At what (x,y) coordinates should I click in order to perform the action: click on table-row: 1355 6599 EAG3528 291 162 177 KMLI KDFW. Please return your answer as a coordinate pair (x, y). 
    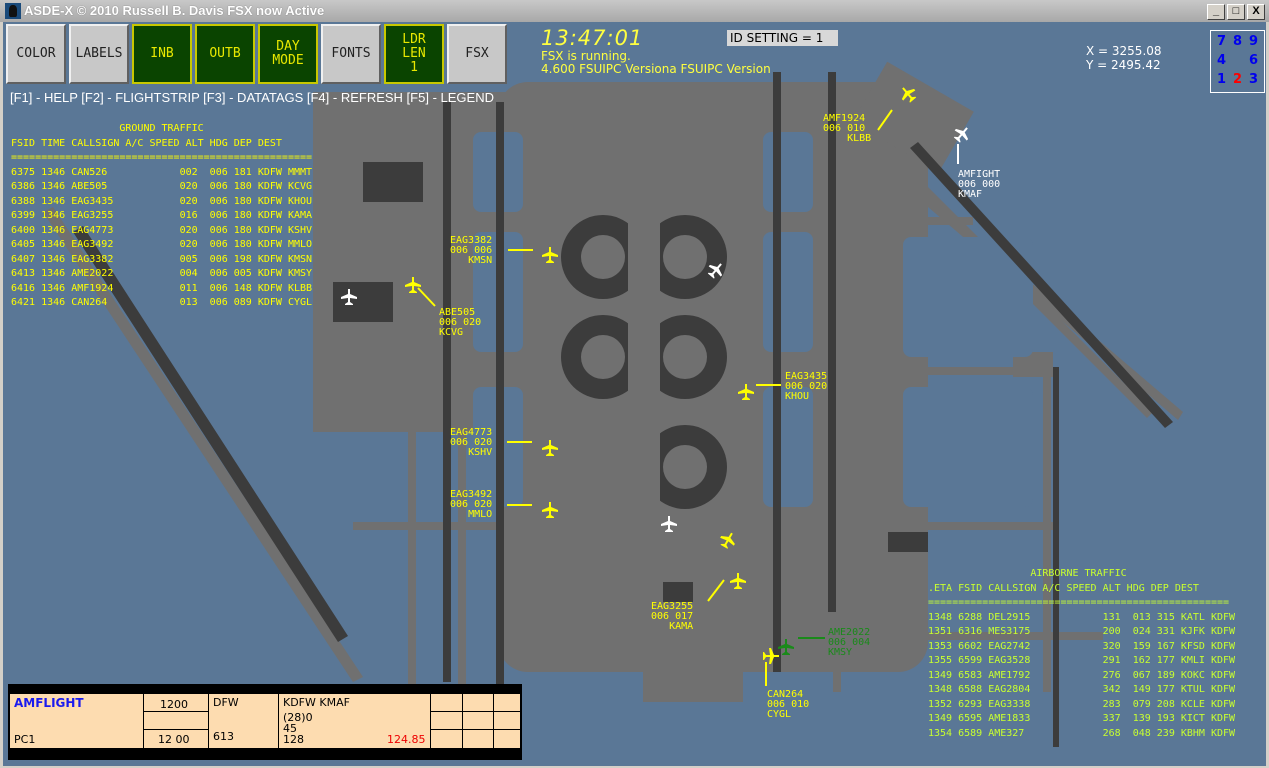
    Looking at the image, I should click on (1081, 661).